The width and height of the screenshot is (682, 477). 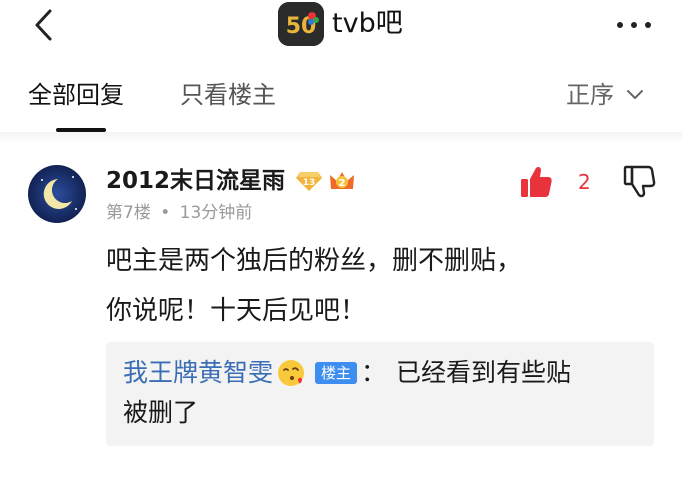 I want to click on forum-title: tvb吧, so click(x=367, y=24).